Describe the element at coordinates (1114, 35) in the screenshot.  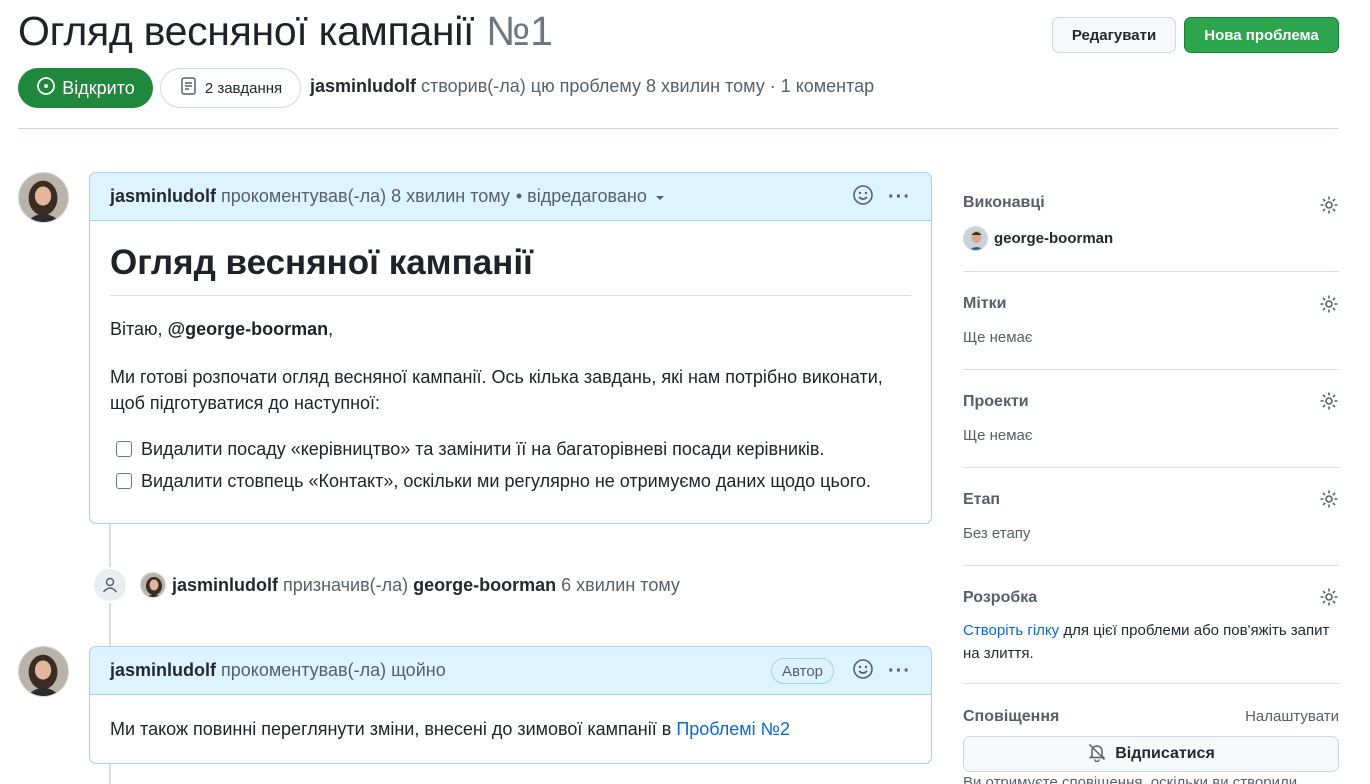
I see `edit-button: Редагувати` at that location.